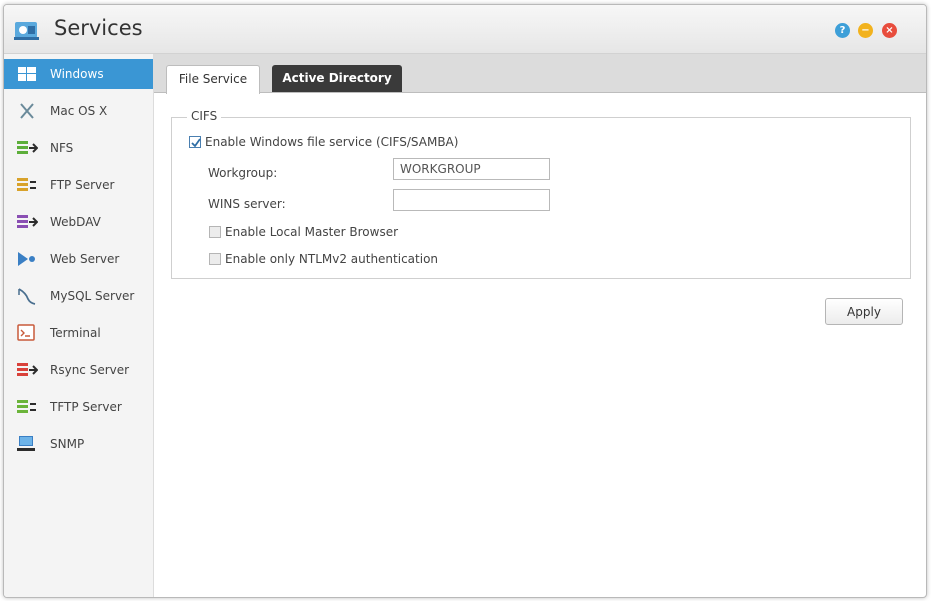 The width and height of the screenshot is (931, 601). I want to click on sidebar-item-rsync-server: Rsync Server, so click(78, 370).